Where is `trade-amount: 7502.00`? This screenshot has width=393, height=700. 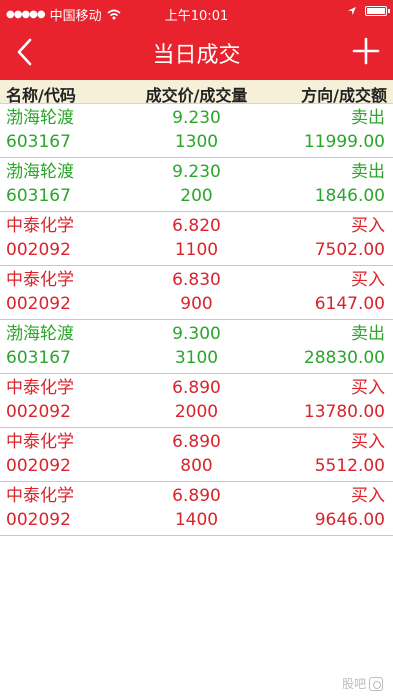 trade-amount: 7502.00 is located at coordinates (349, 250).